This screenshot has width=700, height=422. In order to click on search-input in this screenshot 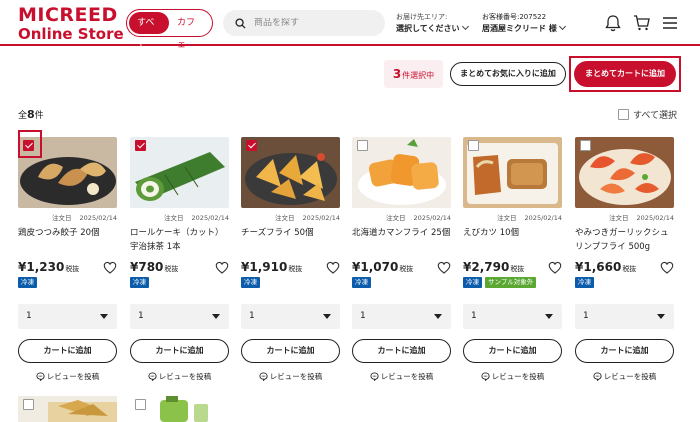, I will do `click(314, 23)`.